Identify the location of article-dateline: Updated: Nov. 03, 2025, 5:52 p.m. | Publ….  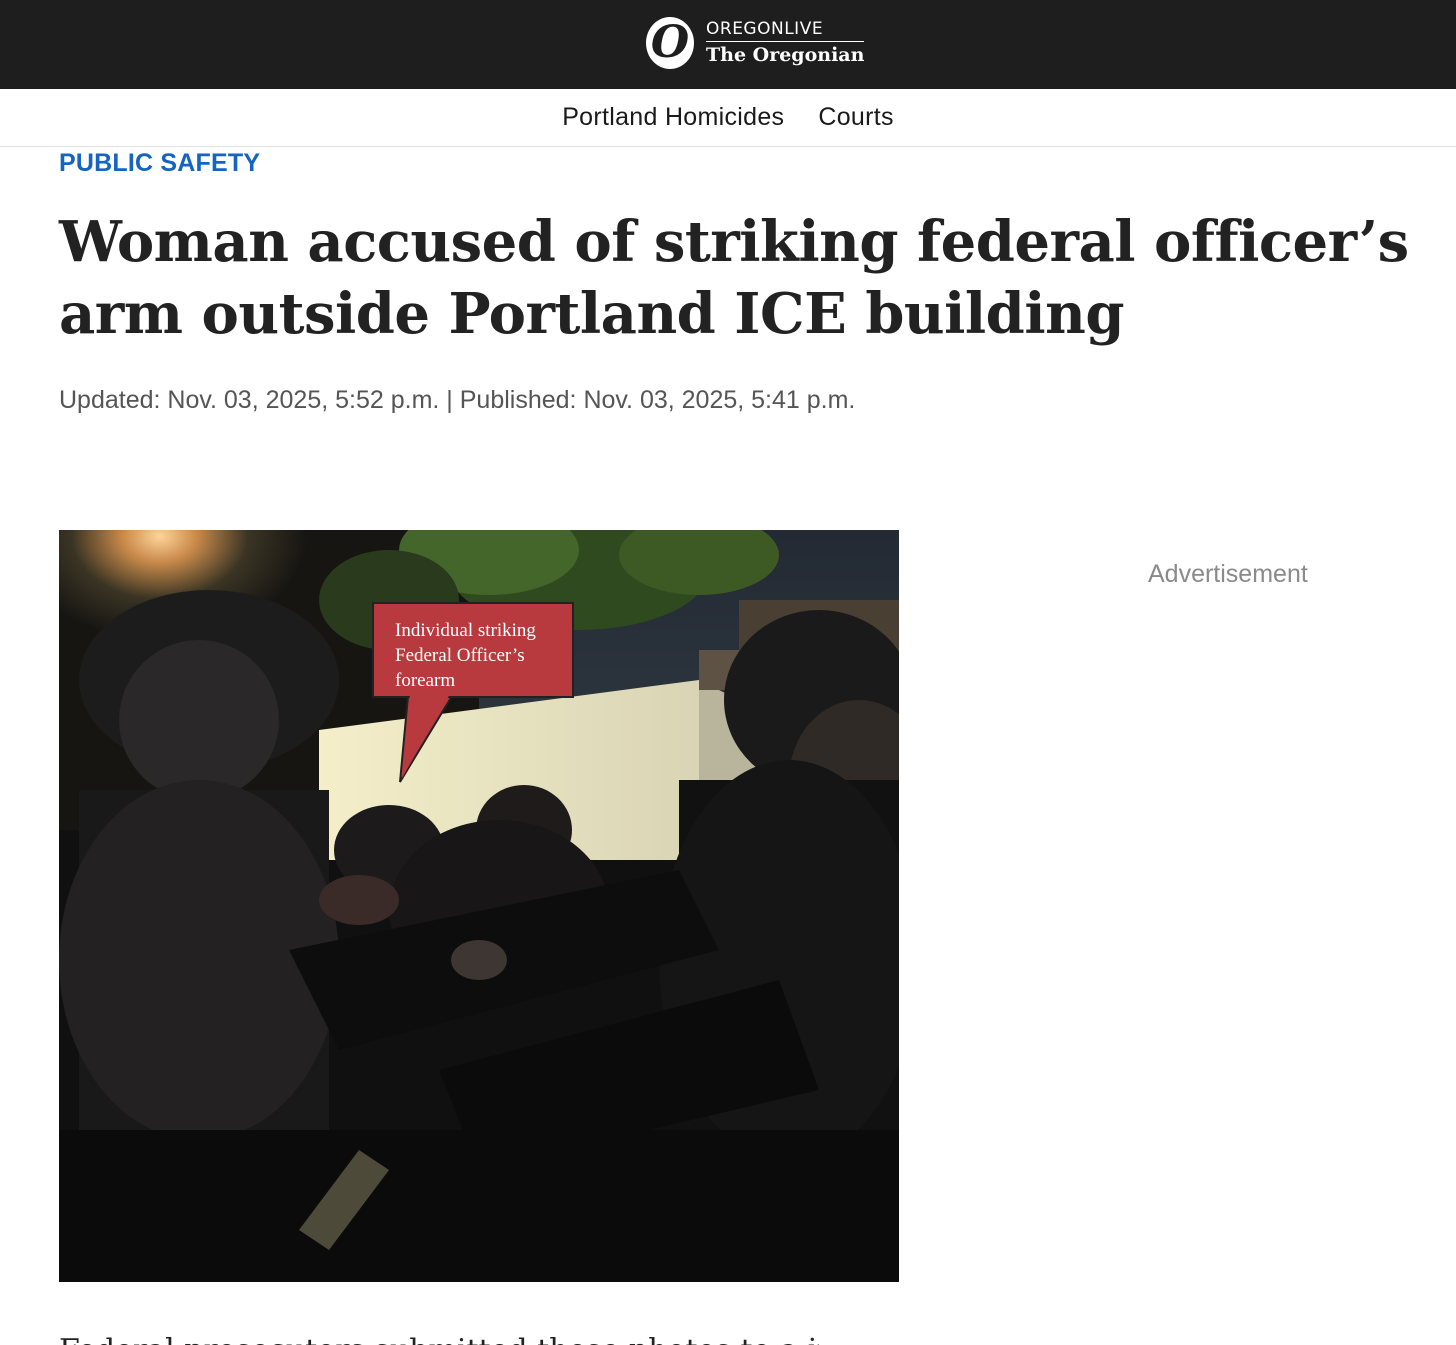
(457, 400).